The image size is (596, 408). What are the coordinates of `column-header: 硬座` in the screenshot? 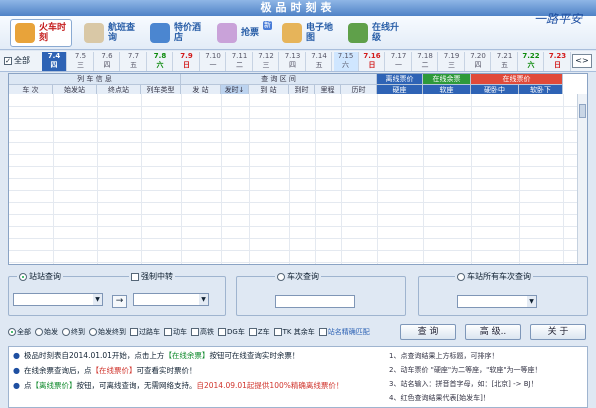 It's located at (400, 89).